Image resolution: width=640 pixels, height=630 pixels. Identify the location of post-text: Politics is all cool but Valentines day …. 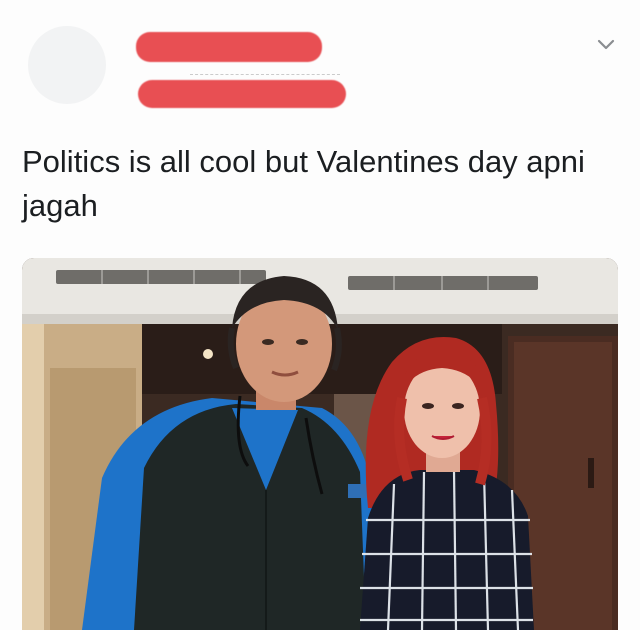
(303, 183).